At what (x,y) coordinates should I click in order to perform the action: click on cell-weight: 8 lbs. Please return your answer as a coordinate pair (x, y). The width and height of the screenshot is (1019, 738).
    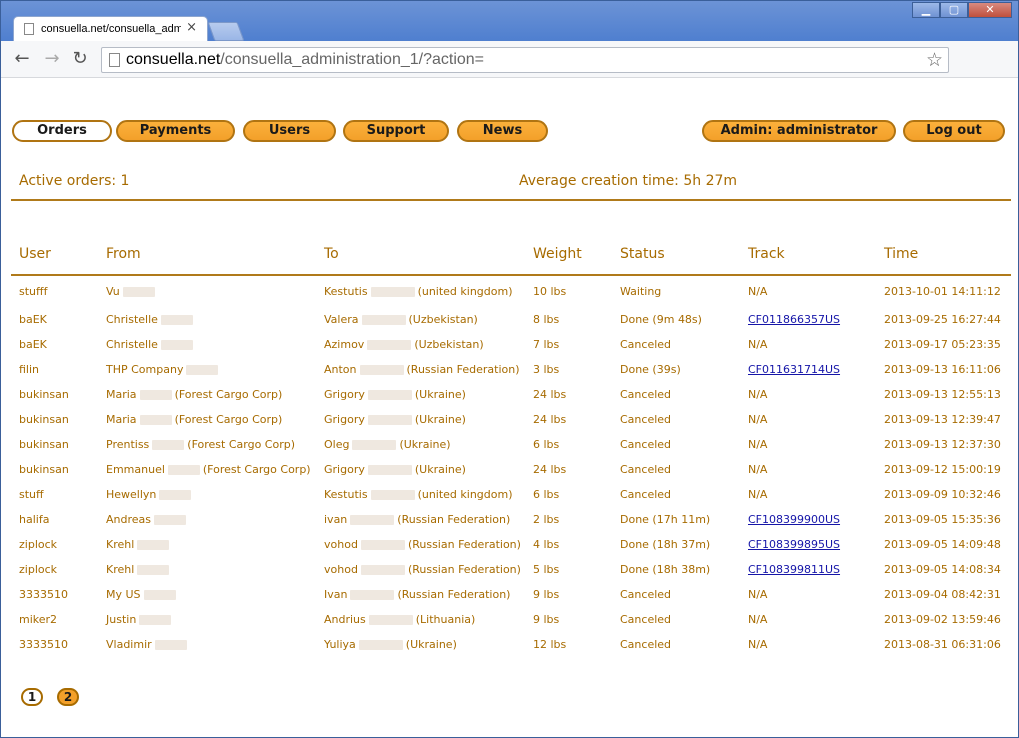
    Looking at the image, I should click on (546, 319).